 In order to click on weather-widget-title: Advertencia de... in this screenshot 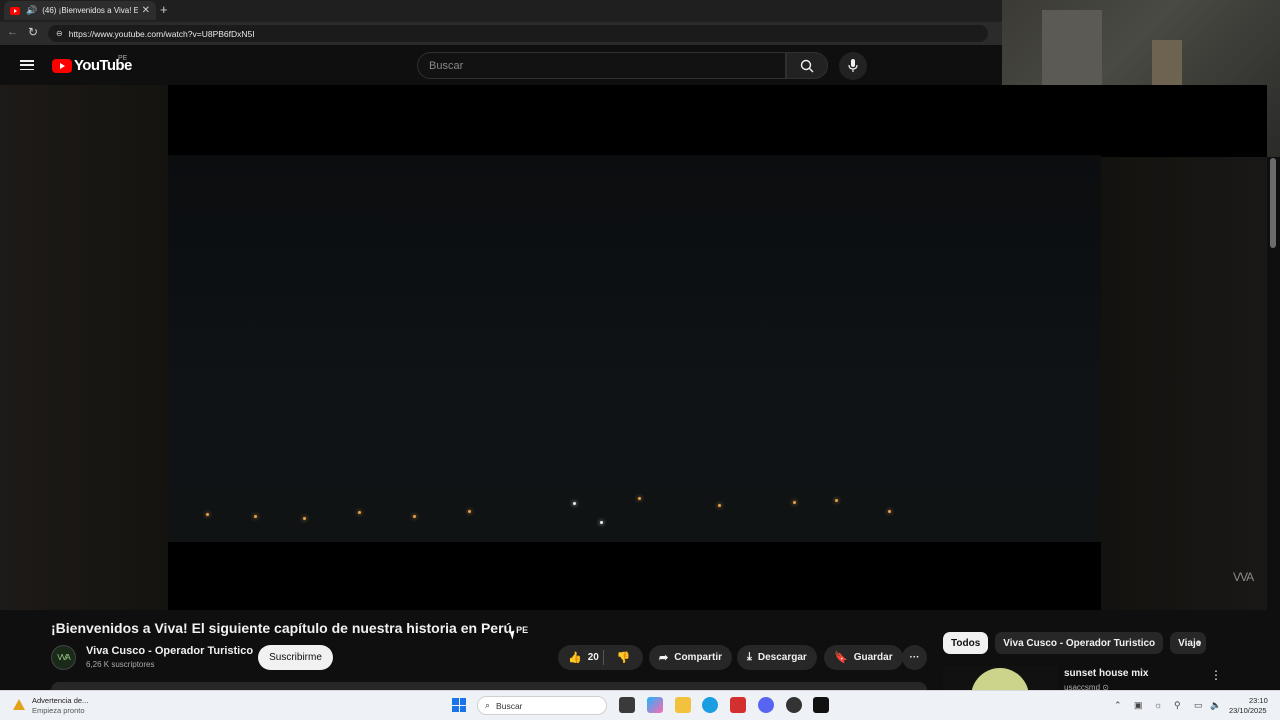, I will do `click(60, 700)`.